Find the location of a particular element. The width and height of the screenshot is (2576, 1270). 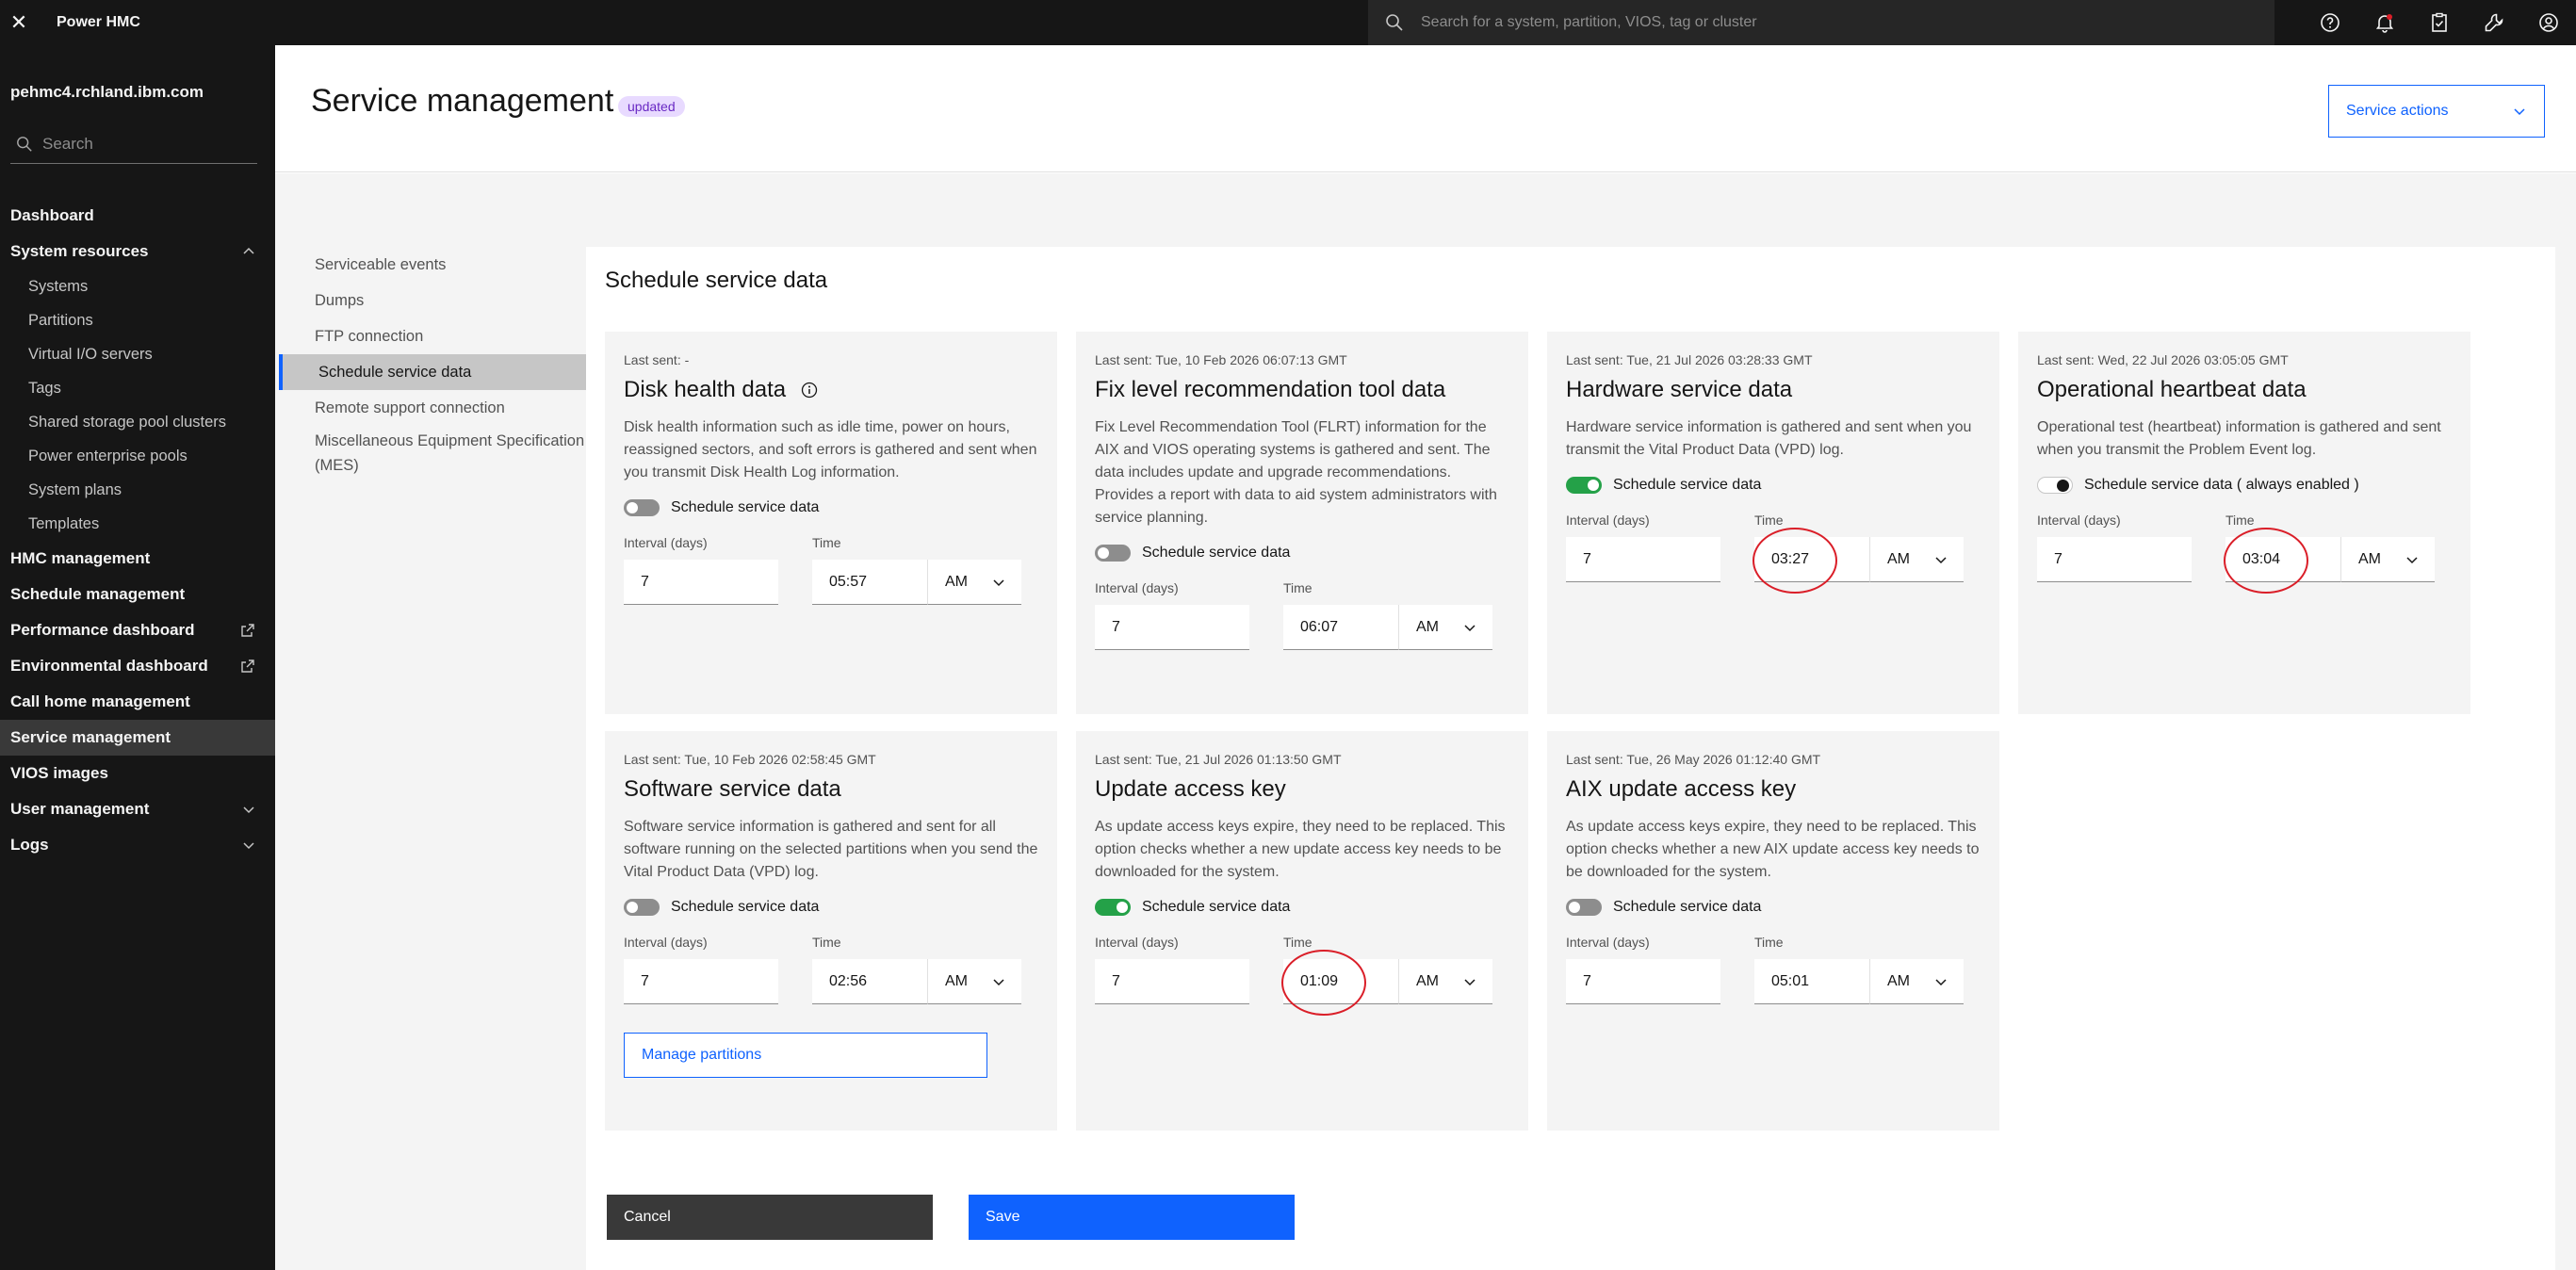

cancel-button: Cancel is located at coordinates (770, 1217).